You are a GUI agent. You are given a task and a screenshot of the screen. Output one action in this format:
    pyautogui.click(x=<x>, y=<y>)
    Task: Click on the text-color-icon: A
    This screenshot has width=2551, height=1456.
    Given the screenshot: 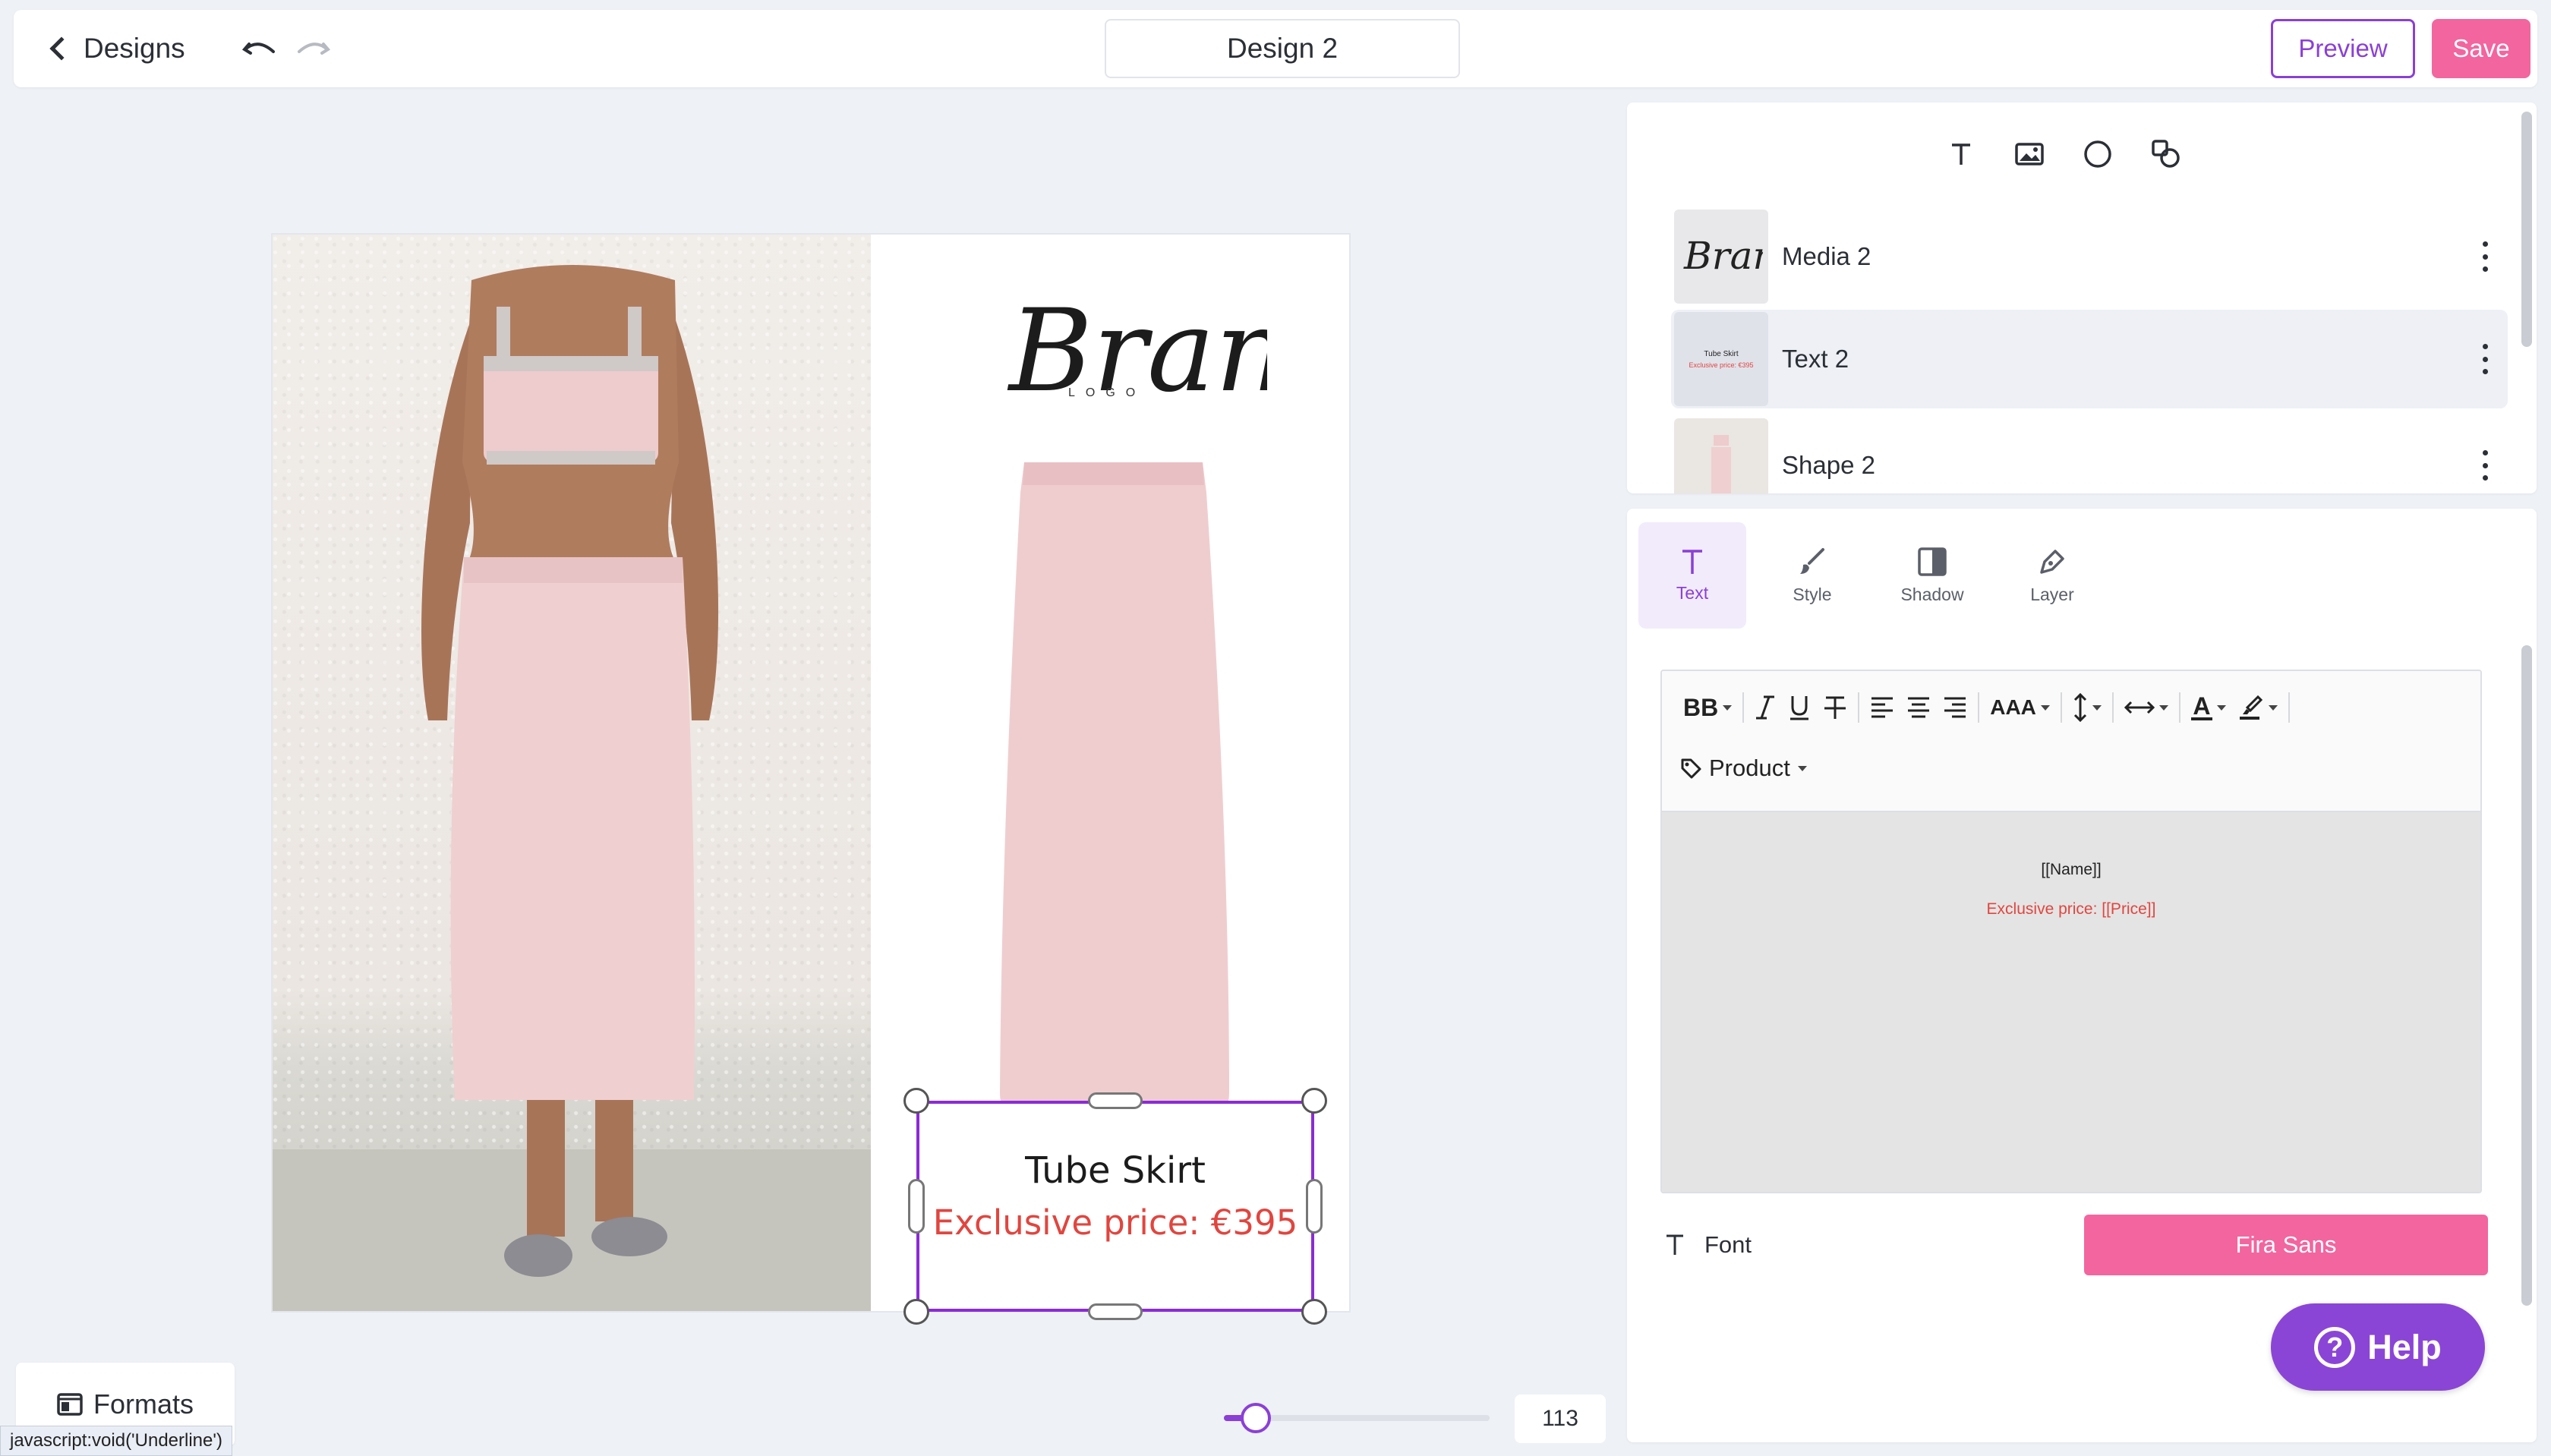 What is the action you would take?
    pyautogui.click(x=2202, y=706)
    